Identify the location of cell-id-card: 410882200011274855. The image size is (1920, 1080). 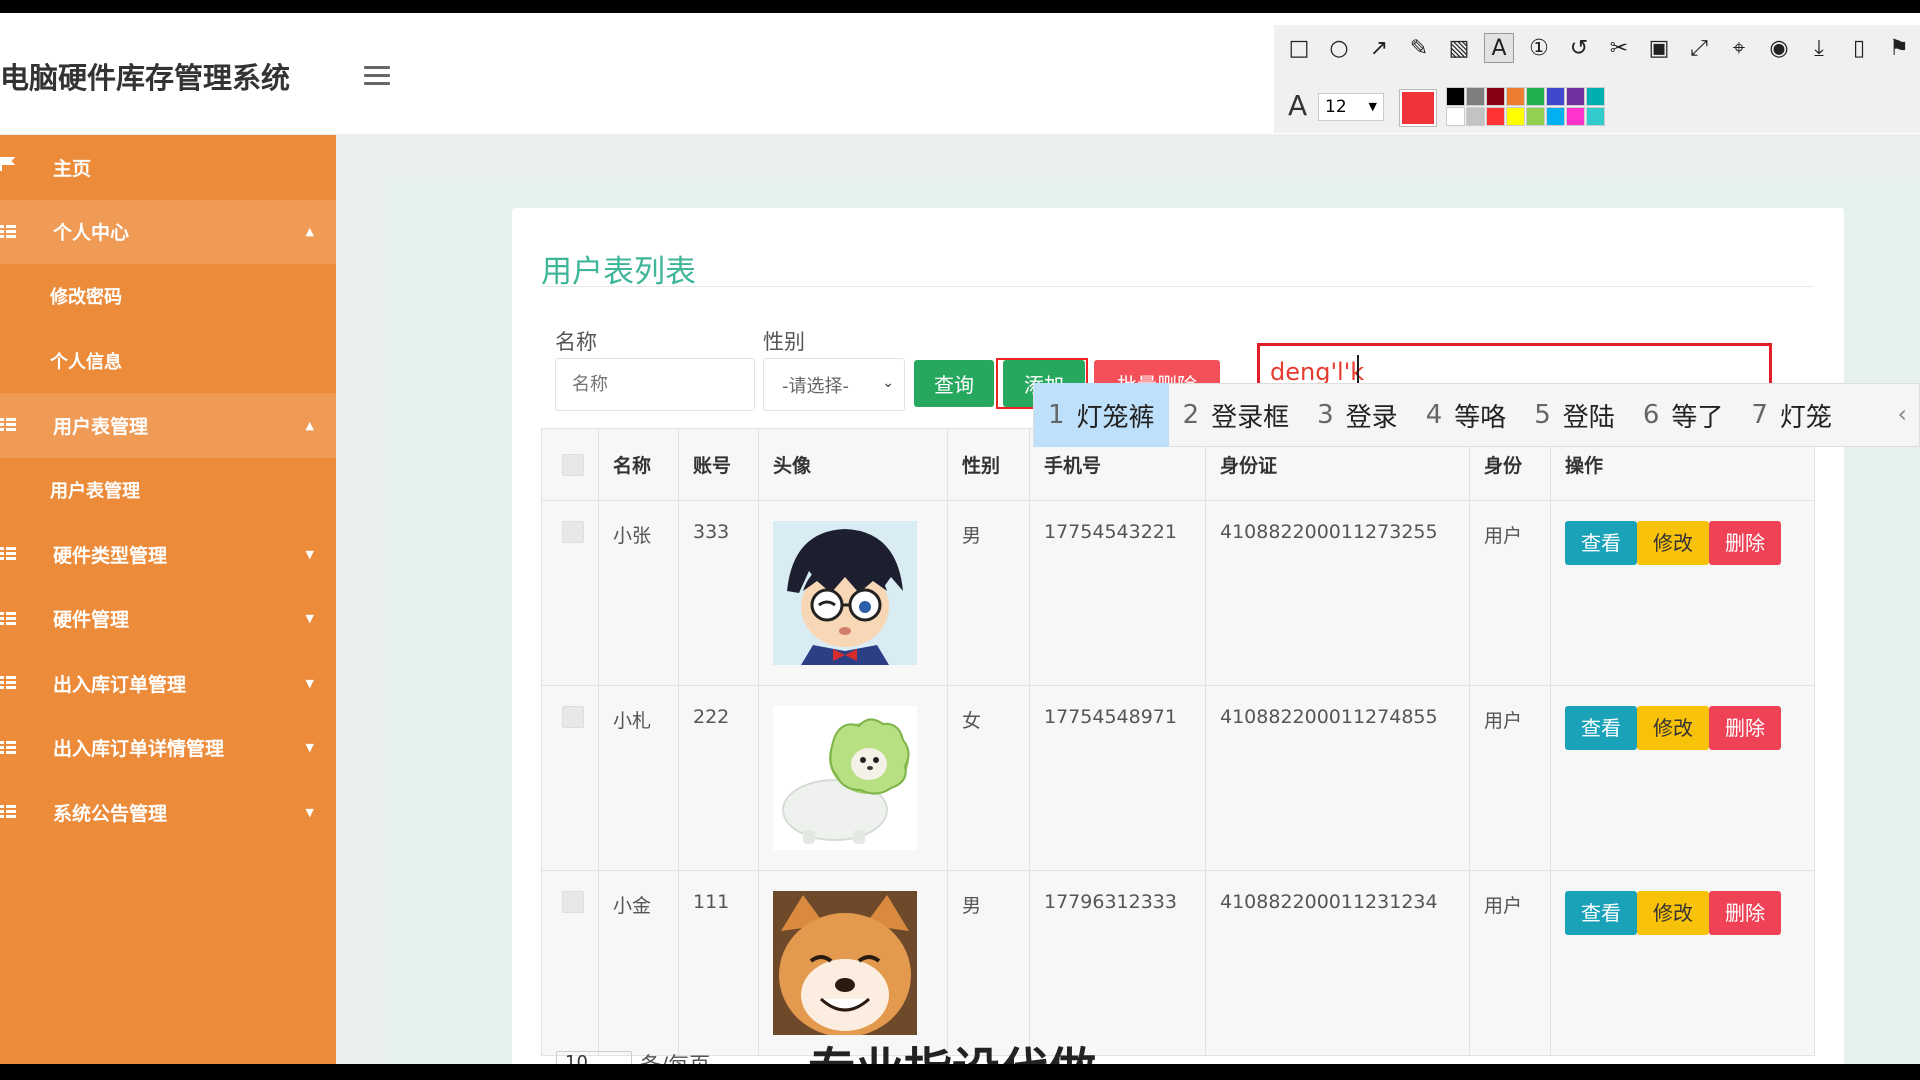
(1337, 778).